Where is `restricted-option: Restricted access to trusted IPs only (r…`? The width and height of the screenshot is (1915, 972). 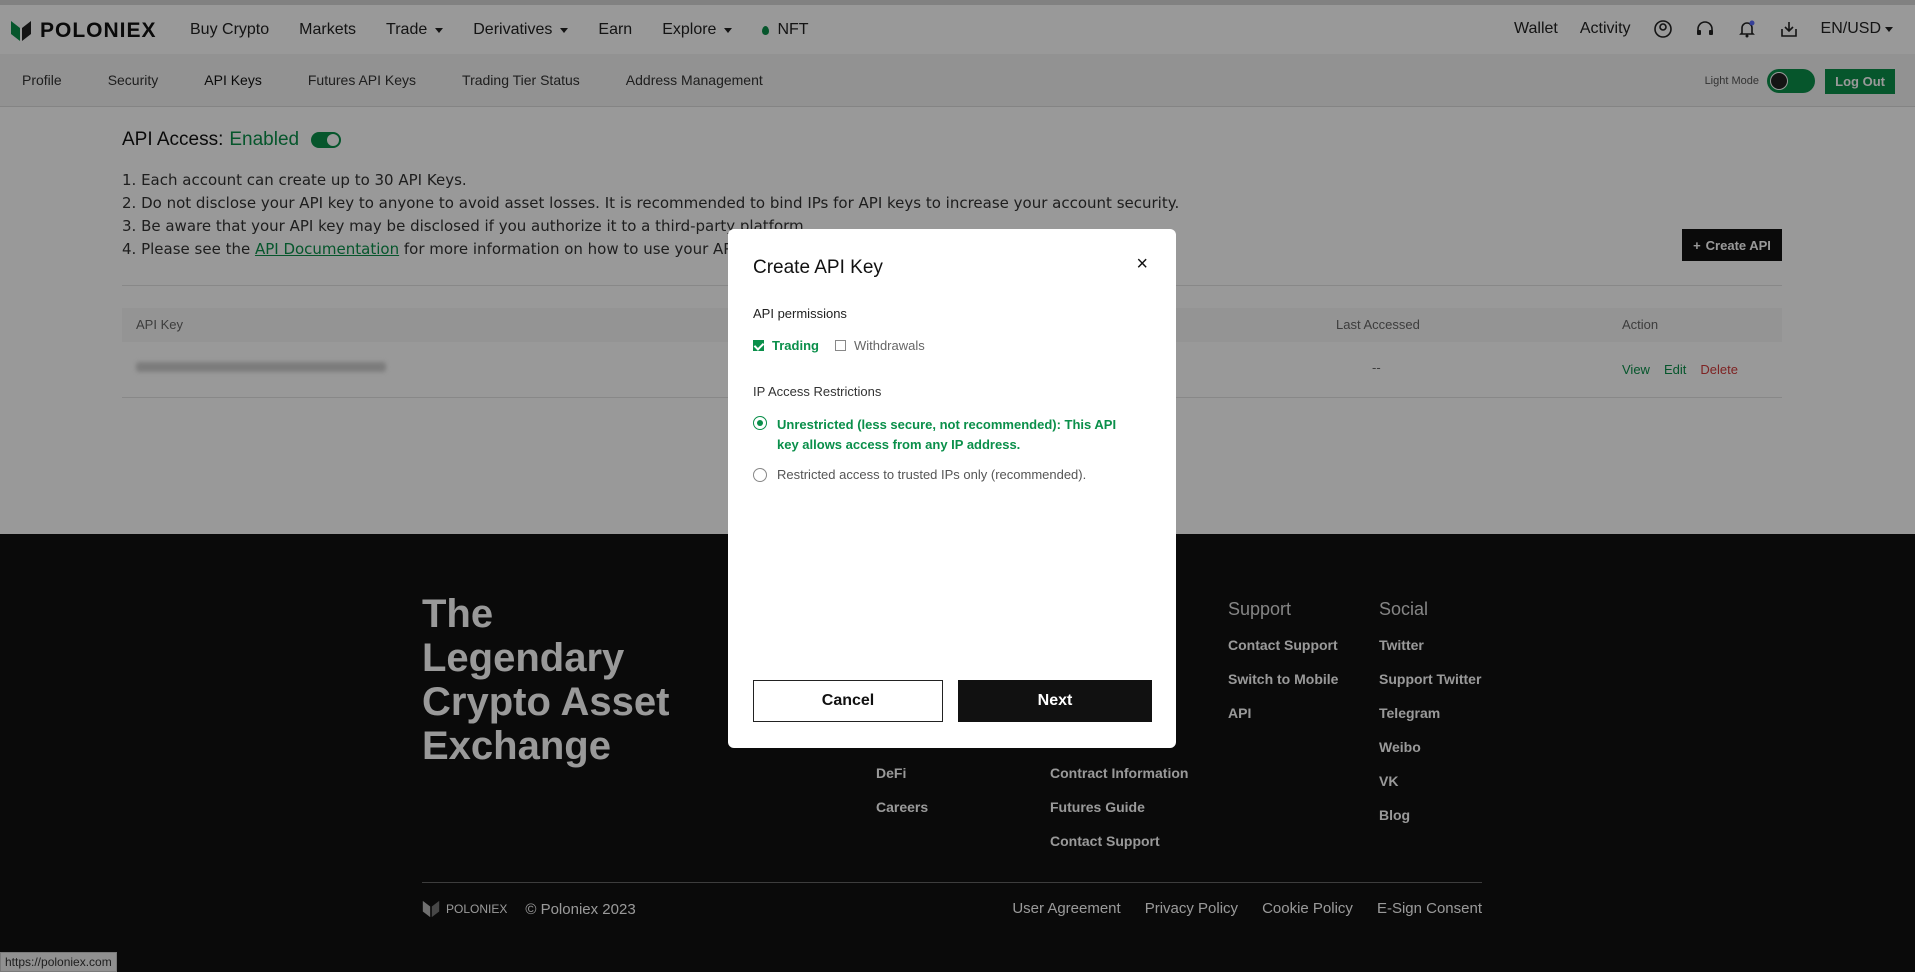 restricted-option: Restricted access to trusted IPs only (r… is located at coordinates (919, 474).